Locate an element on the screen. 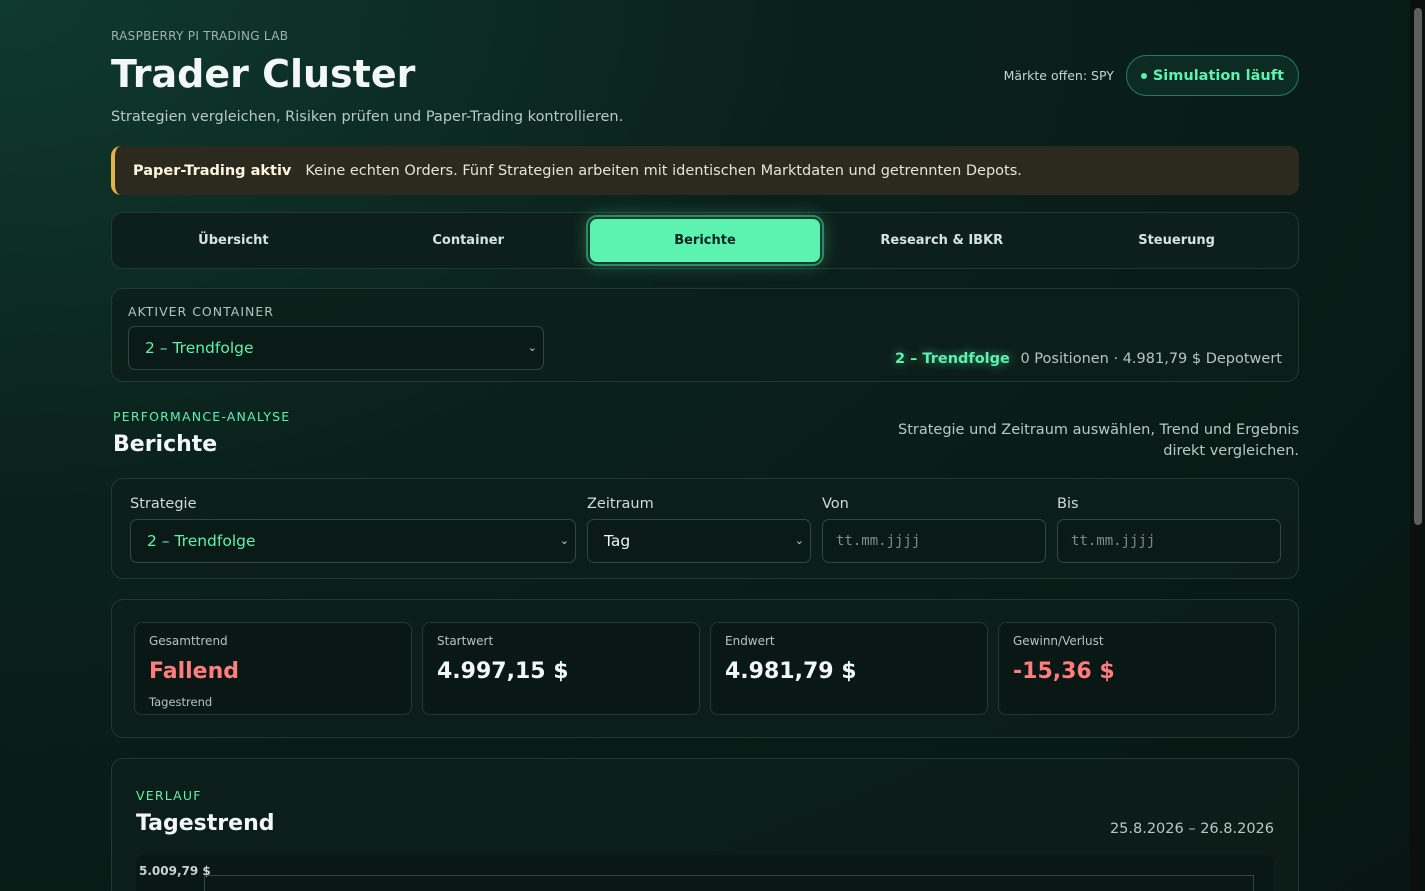  active-container-label: AKTIVER CONTAINER is located at coordinates (201, 311).